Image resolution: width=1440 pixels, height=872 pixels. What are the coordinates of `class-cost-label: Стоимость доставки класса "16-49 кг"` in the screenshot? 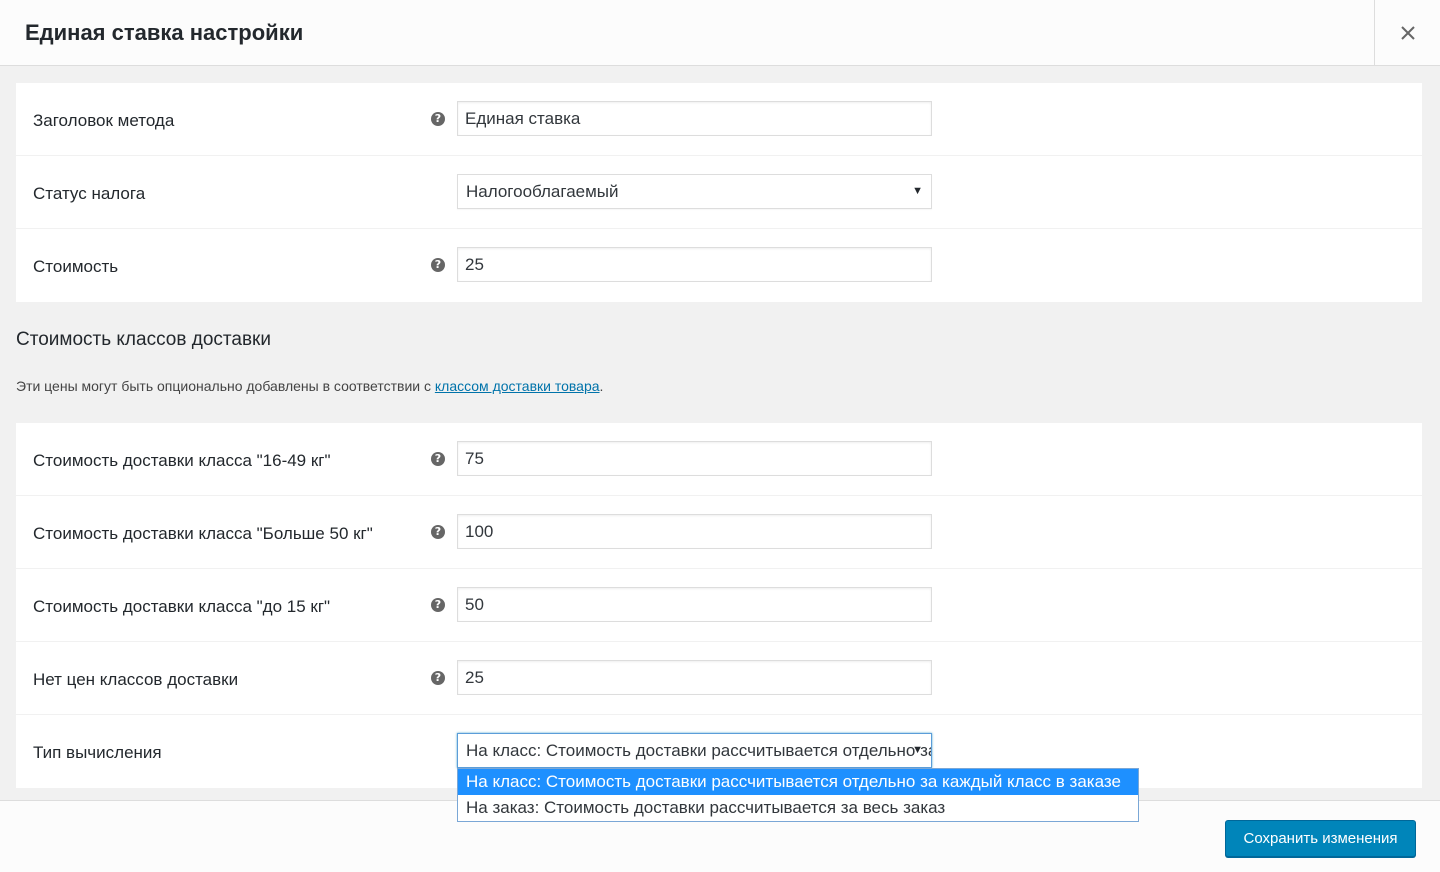 It's located at (182, 460).